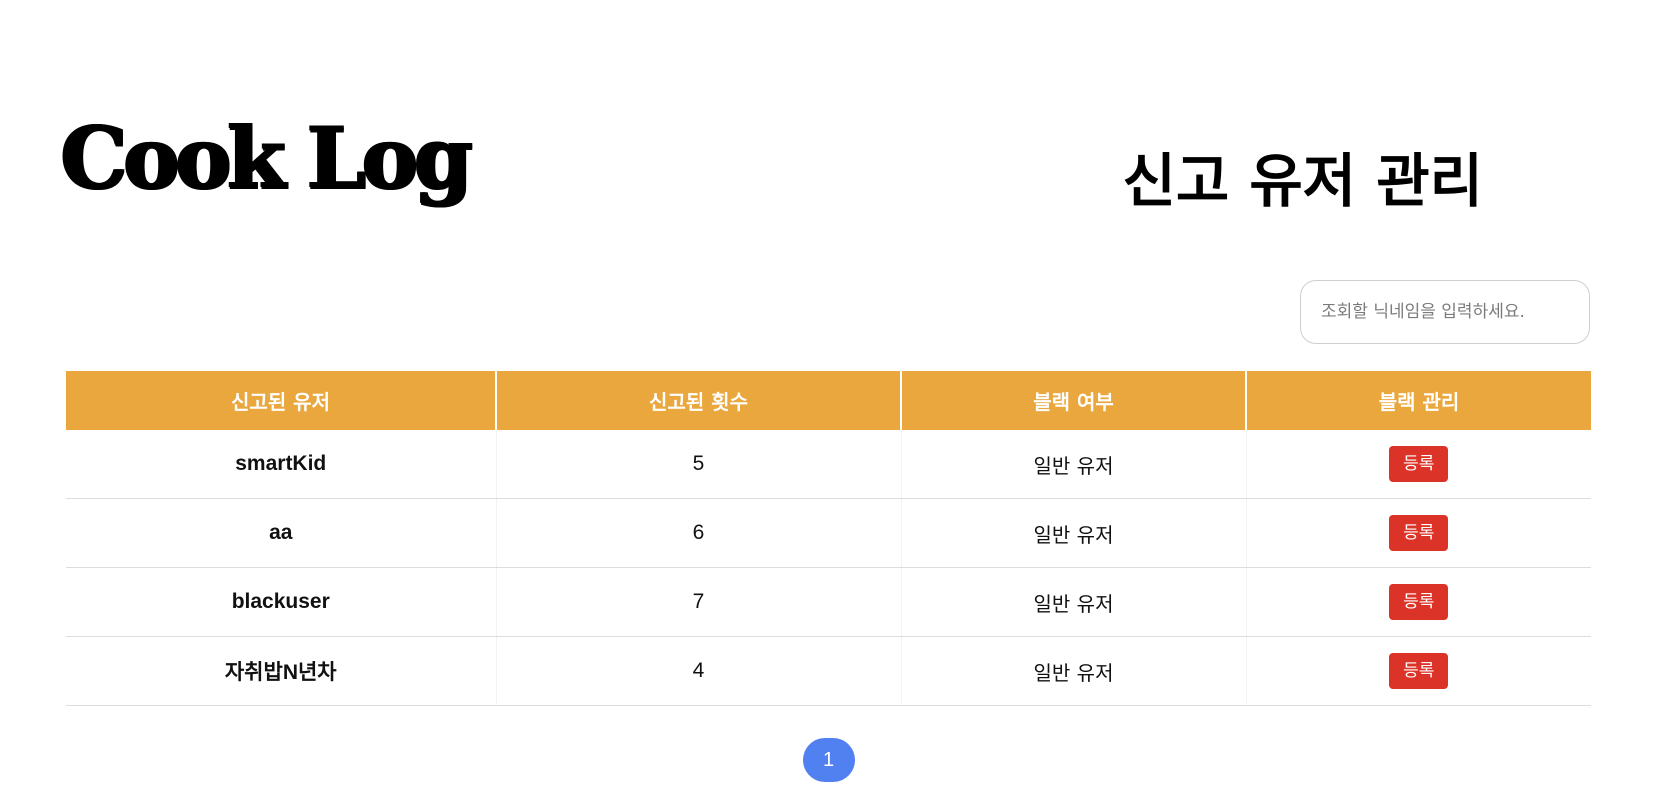 This screenshot has height=797, width=1673. Describe the element at coordinates (699, 602) in the screenshot. I see `report-count: 7` at that location.